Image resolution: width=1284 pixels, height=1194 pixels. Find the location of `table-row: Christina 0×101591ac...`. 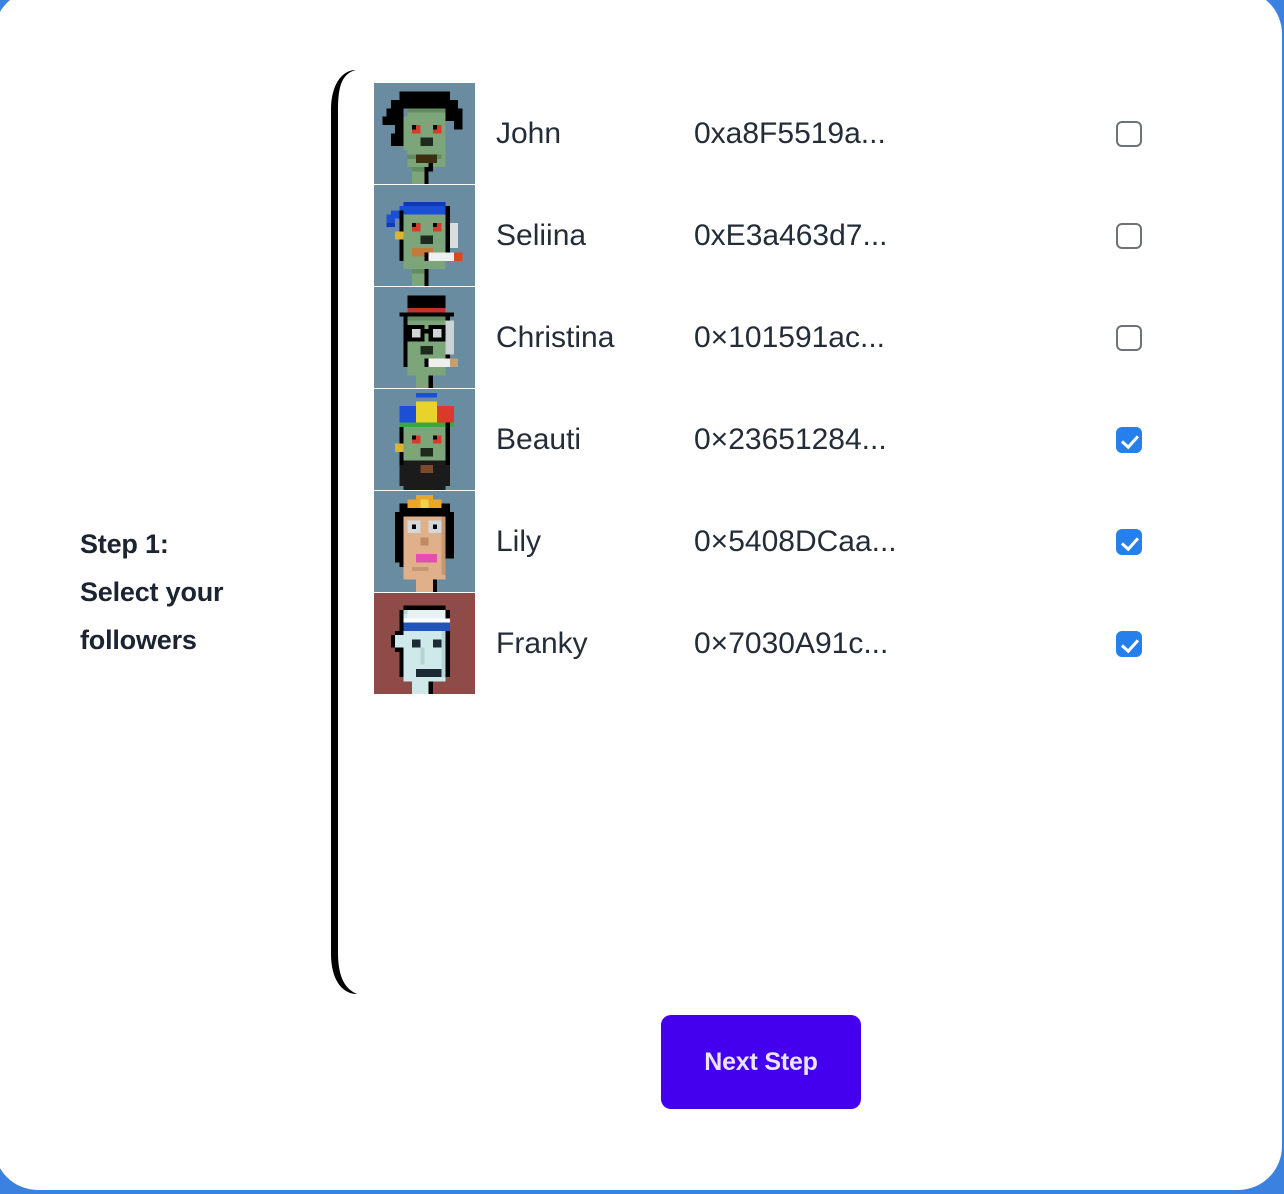

table-row: Christina 0×101591ac... is located at coordinates (769, 337).